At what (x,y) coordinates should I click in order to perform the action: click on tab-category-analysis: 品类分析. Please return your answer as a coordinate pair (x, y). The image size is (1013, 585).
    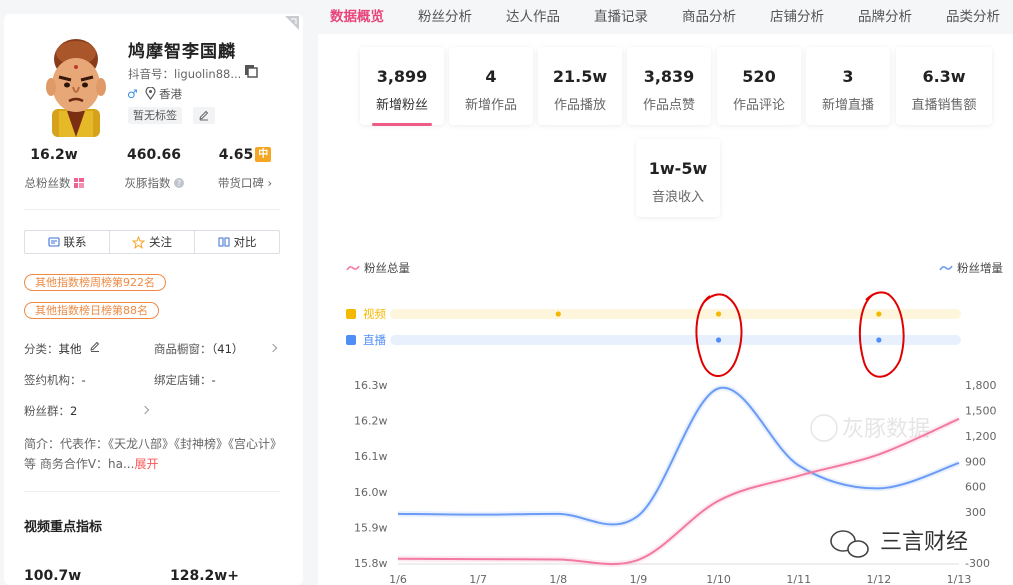
    Looking at the image, I should click on (973, 15).